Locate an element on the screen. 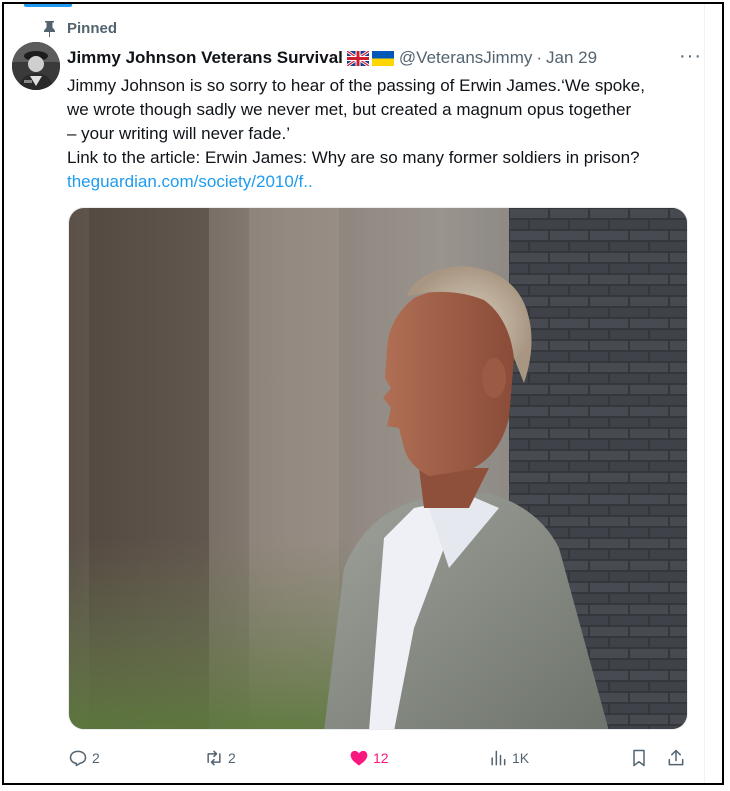  view-count: 1K is located at coordinates (521, 758).